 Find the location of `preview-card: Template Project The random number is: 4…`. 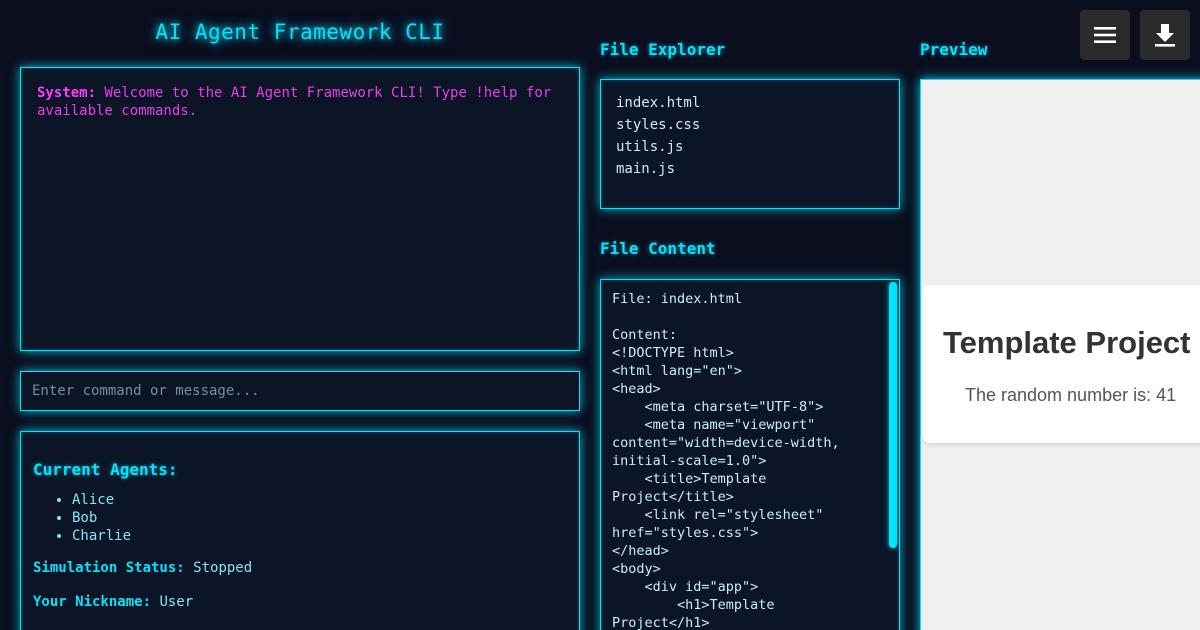

preview-card: Template Project The random number is: 4… is located at coordinates (1061, 364).